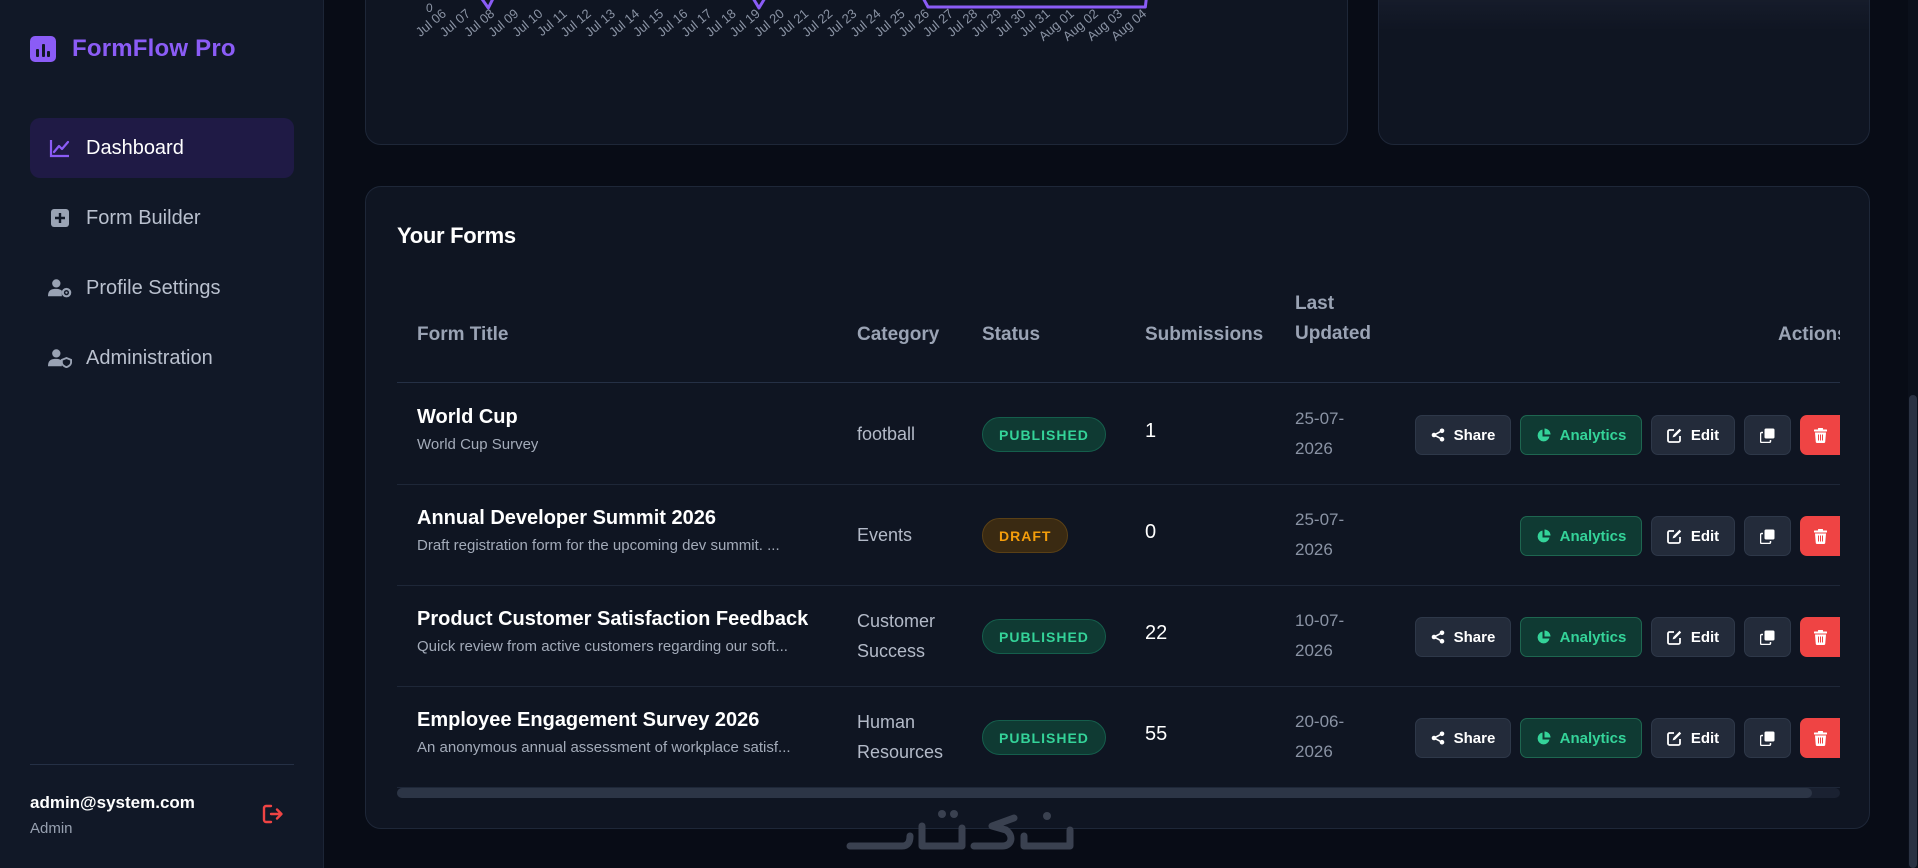 This screenshot has width=1918, height=868. What do you see at coordinates (1335, 737) in the screenshot?
I see `last-updated-date: 20-06- 2026` at bounding box center [1335, 737].